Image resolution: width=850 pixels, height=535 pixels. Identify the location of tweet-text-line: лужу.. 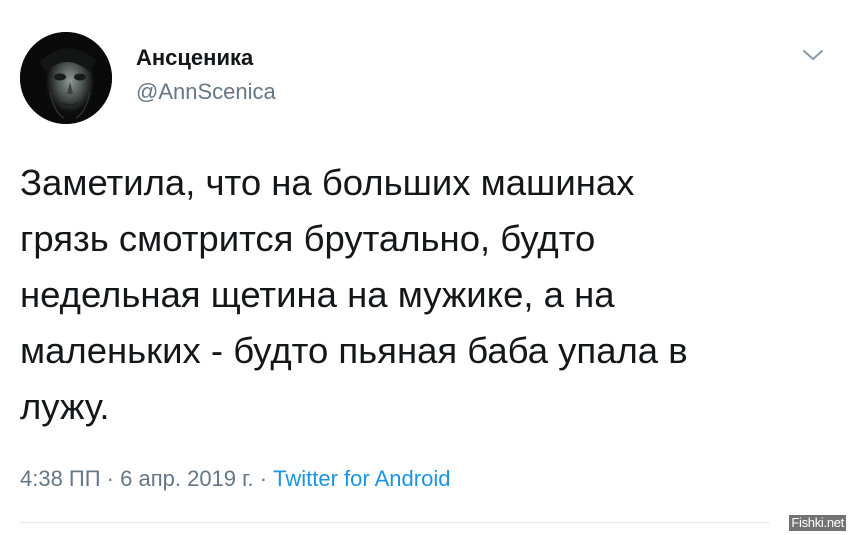
(65, 406).